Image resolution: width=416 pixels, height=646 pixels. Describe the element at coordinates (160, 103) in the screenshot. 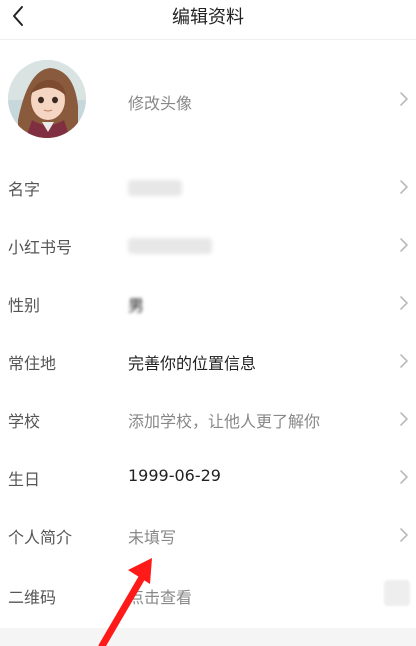

I see `change-avatar-label: 修改头像` at that location.